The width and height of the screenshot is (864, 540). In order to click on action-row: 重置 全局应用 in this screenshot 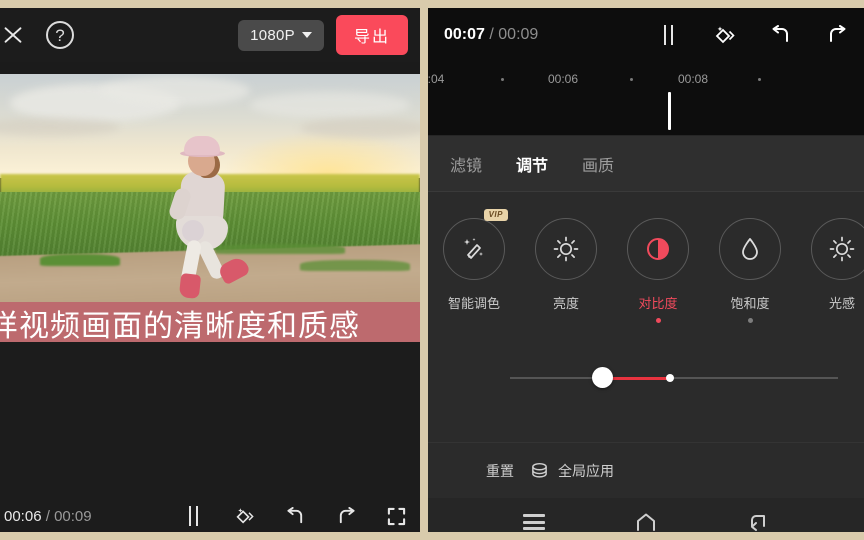, I will do `click(646, 470)`.